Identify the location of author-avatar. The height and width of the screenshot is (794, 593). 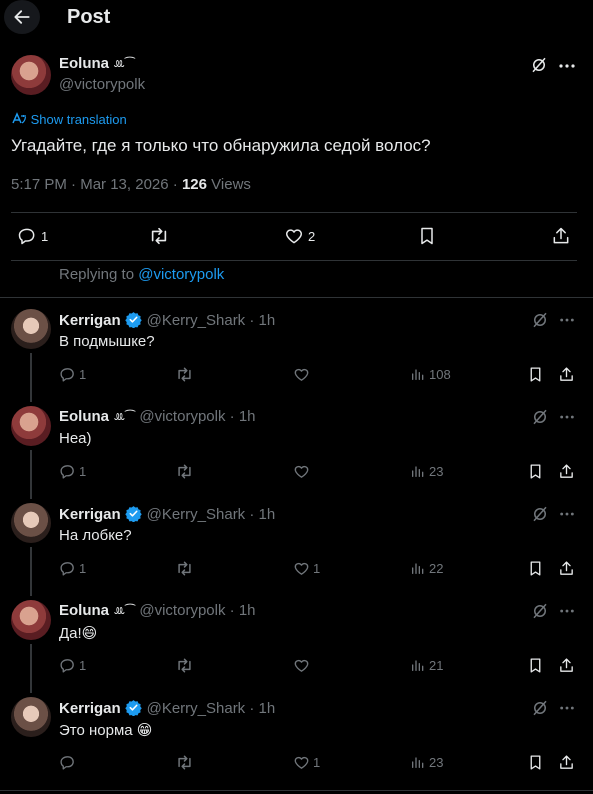
(31, 75).